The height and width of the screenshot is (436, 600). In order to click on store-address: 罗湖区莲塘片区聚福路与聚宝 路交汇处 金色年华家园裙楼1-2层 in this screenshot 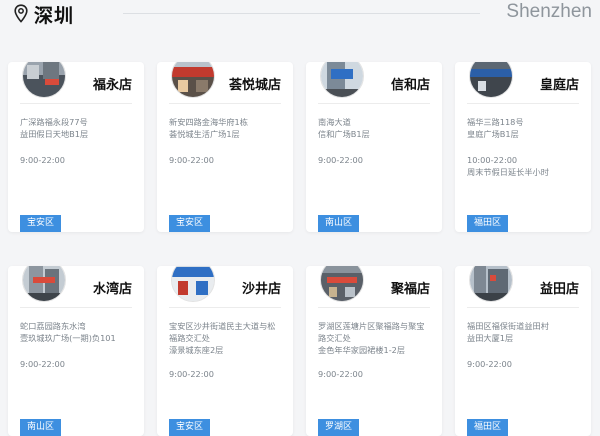, I will do `click(371, 338)`.